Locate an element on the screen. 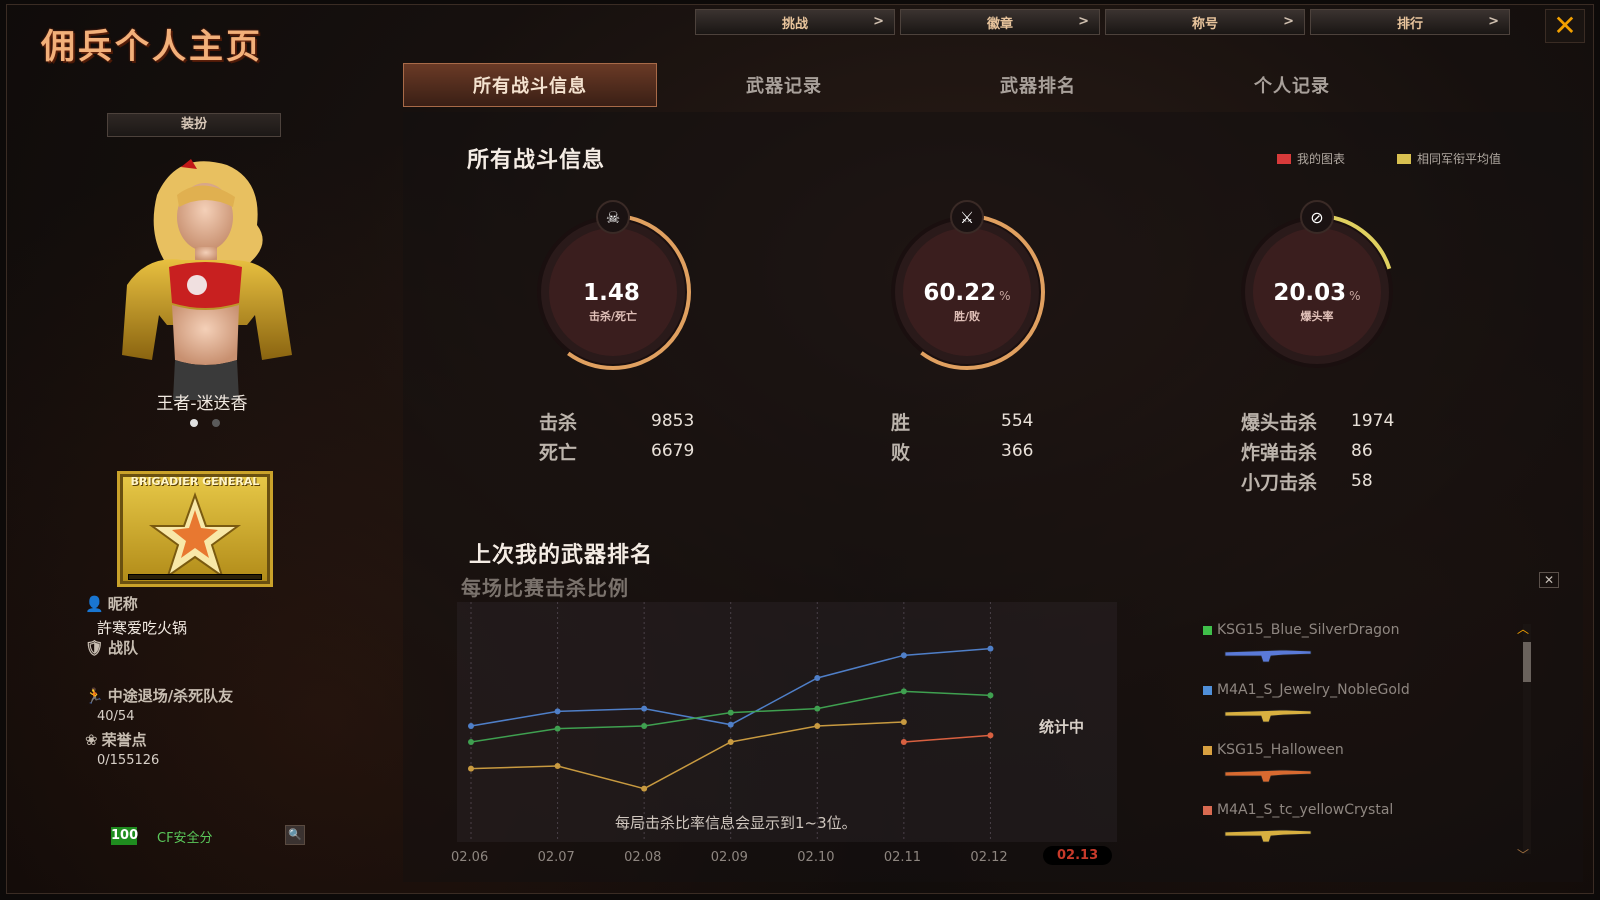  safety-score: 100 is located at coordinates (125, 836).